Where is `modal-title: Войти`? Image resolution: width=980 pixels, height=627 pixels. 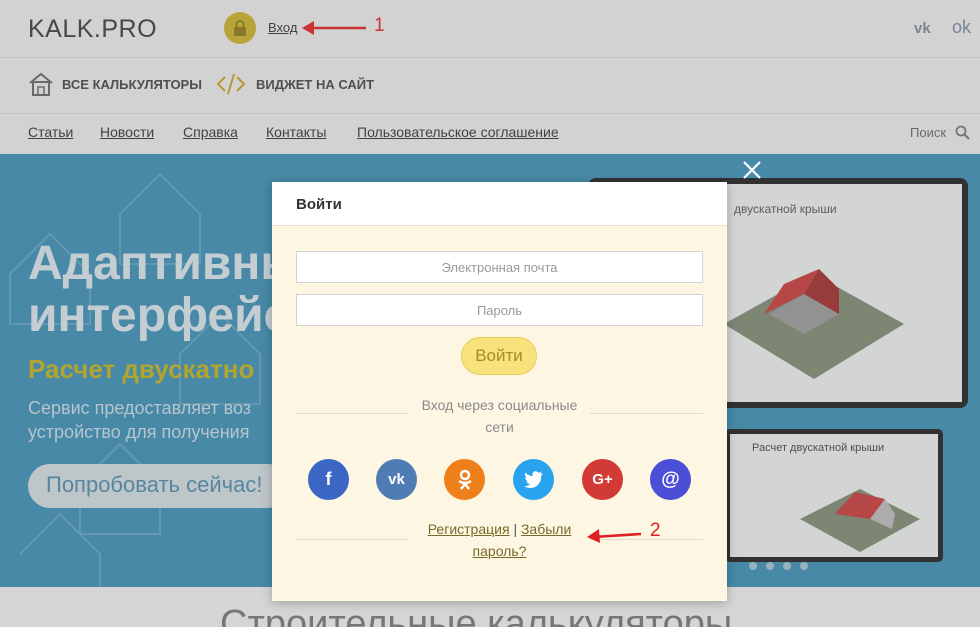 modal-title: Войти is located at coordinates (319, 204).